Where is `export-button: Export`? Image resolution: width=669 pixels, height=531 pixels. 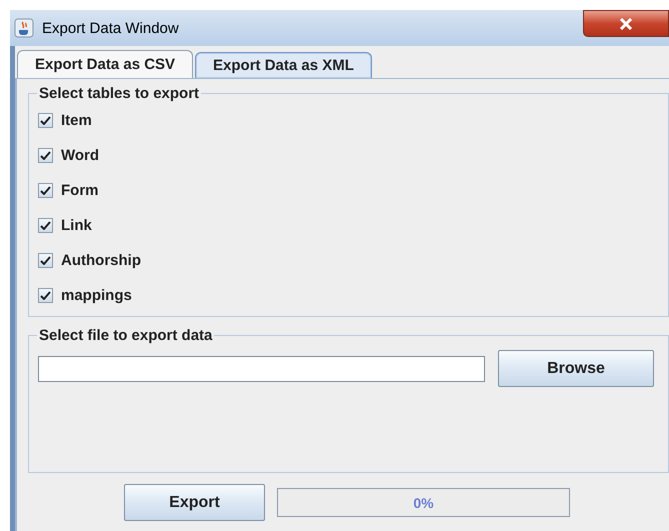
export-button: Export is located at coordinates (194, 502).